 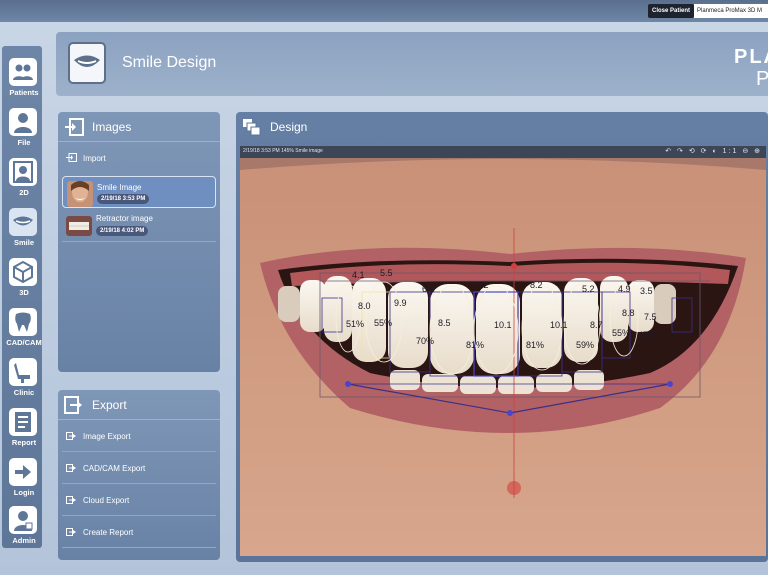 I want to click on page-title: Smile Design, so click(x=169, y=62).